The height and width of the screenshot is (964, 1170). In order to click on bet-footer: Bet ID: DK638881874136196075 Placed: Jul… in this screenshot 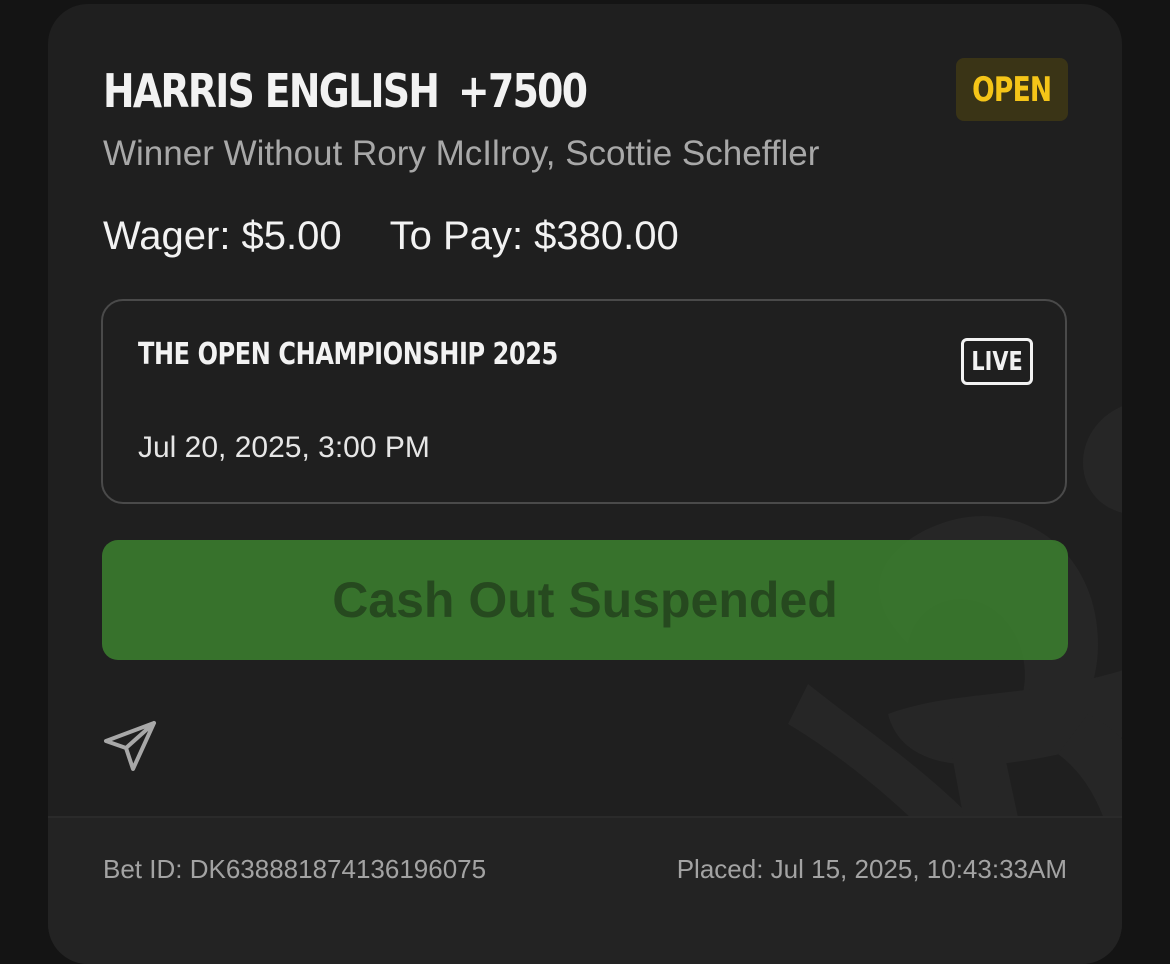, I will do `click(585, 890)`.